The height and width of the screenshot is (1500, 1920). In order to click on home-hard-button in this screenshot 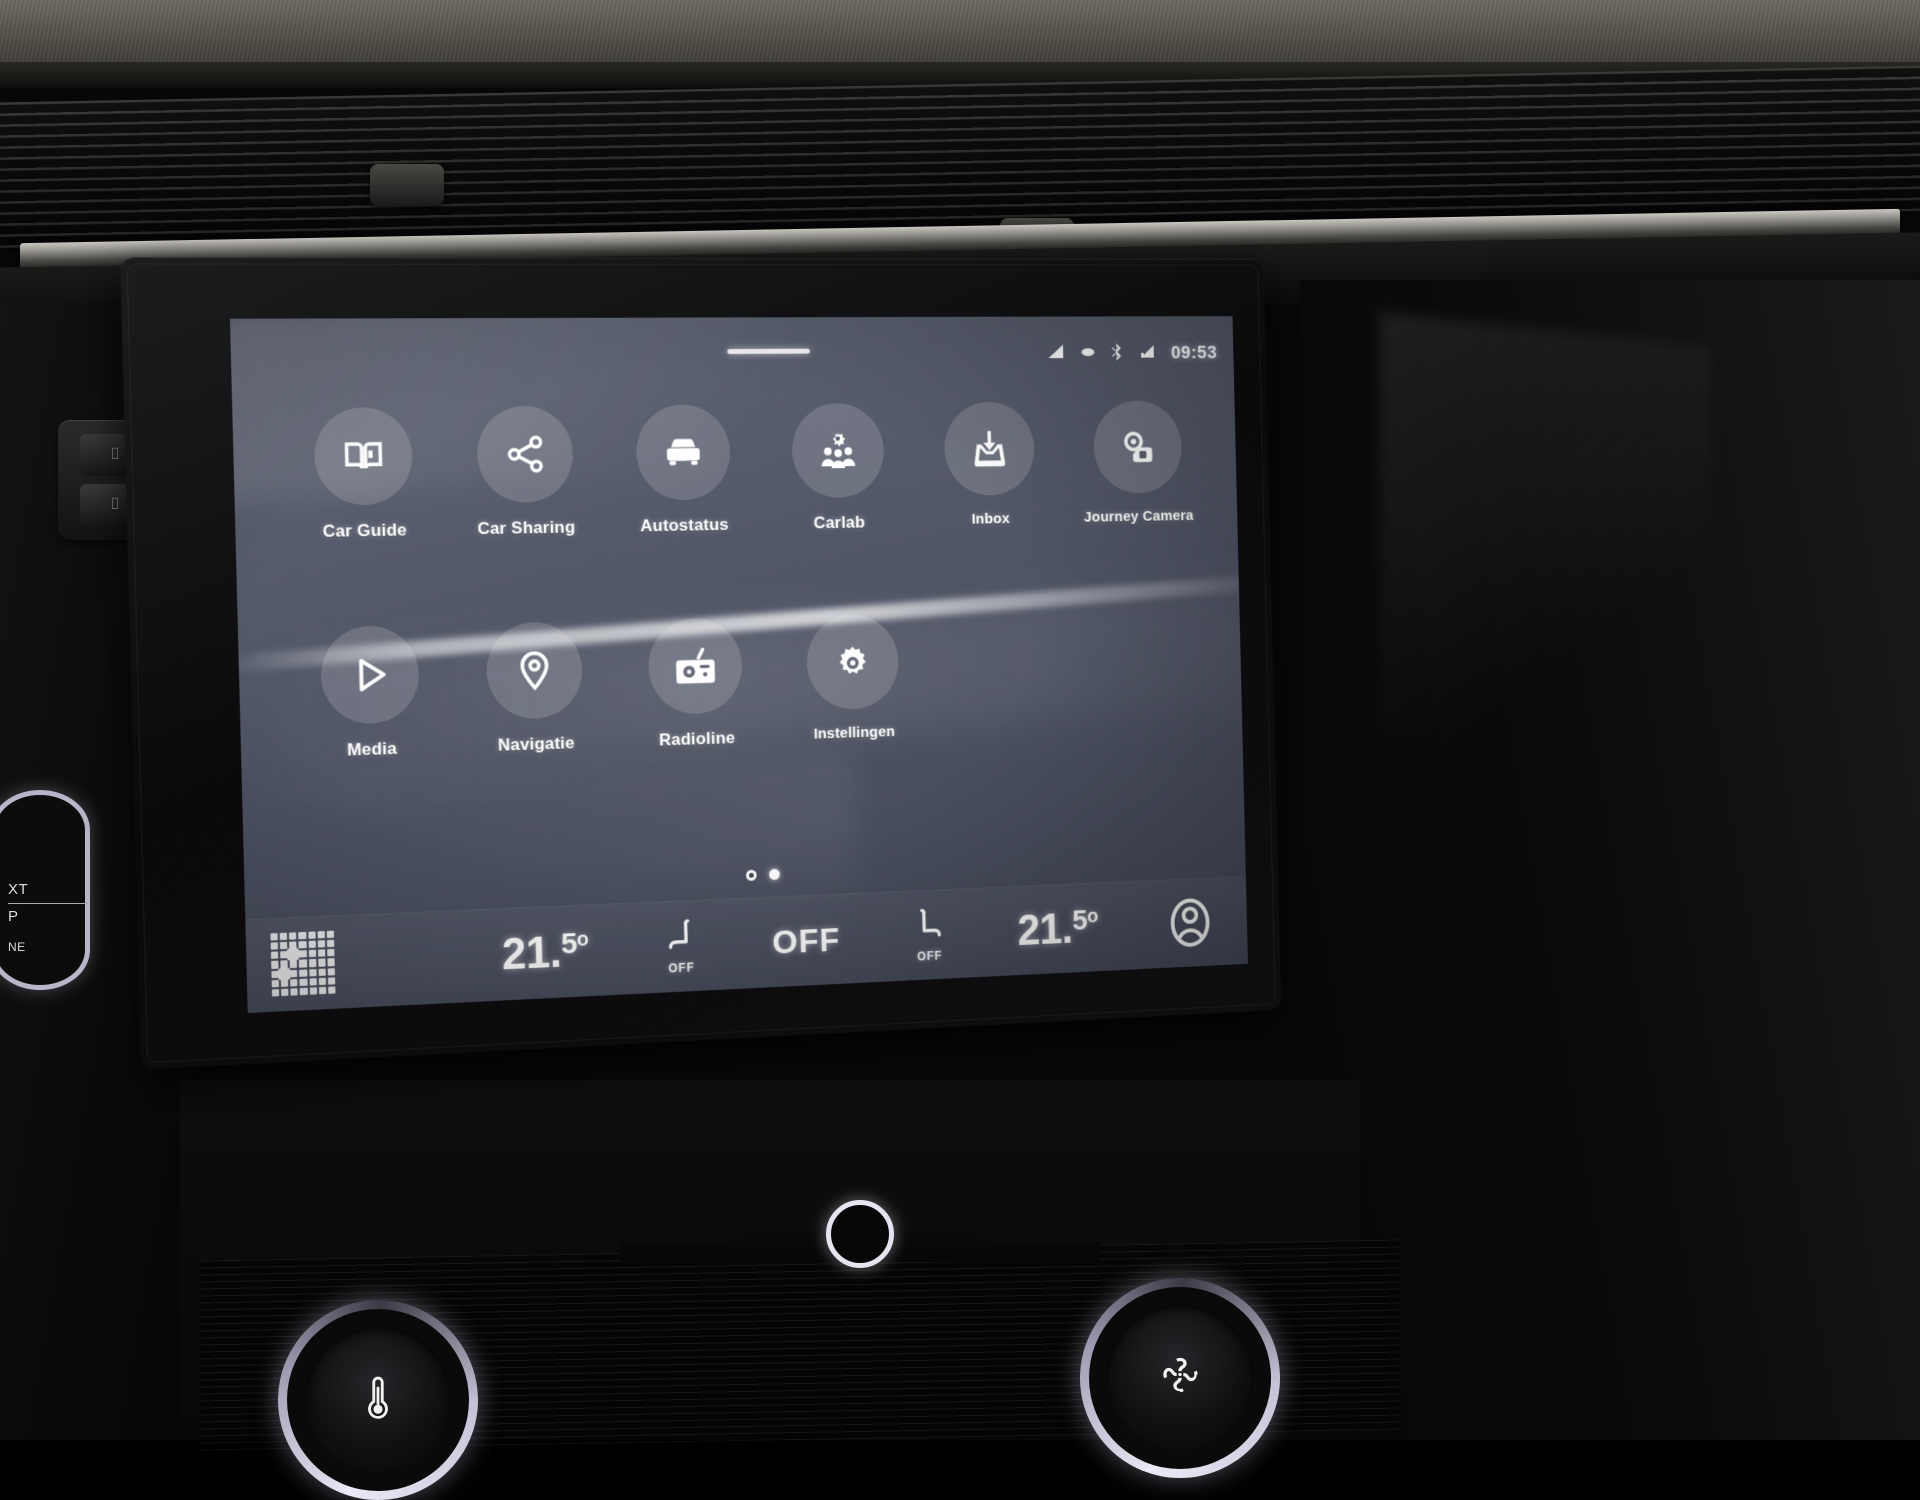, I will do `click(860, 1234)`.